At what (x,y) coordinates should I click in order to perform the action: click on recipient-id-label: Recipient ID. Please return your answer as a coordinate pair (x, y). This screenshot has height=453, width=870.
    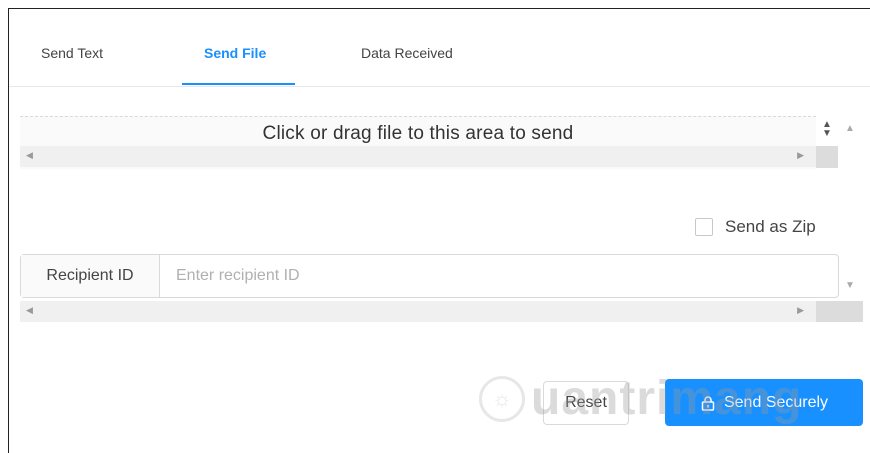
    Looking at the image, I should click on (90, 276).